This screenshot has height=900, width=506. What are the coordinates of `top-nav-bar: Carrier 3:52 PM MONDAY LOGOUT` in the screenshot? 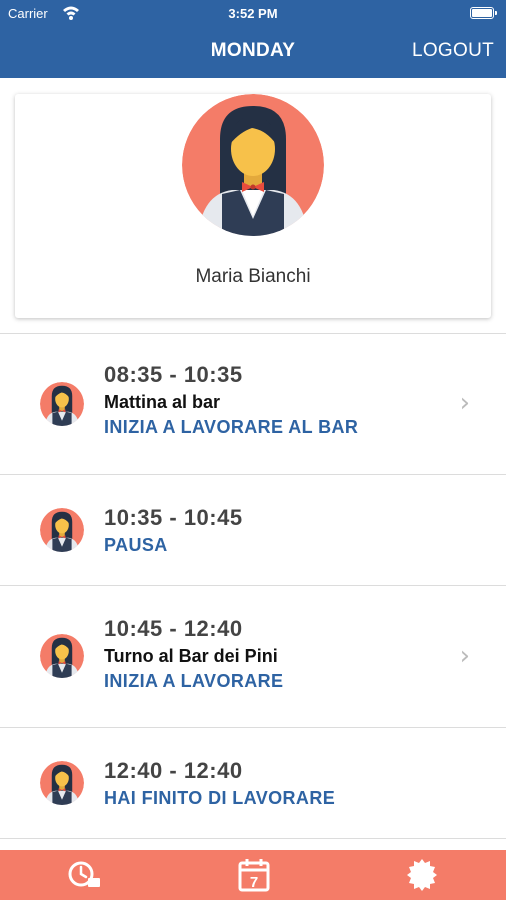 It's located at (253, 39).